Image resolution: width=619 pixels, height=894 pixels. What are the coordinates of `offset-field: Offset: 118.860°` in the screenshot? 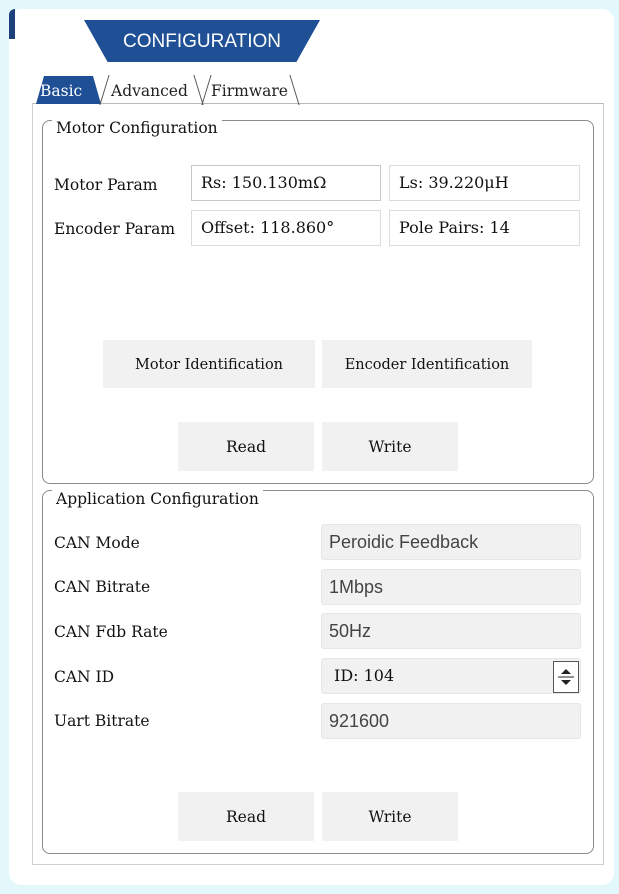 It's located at (286, 228).